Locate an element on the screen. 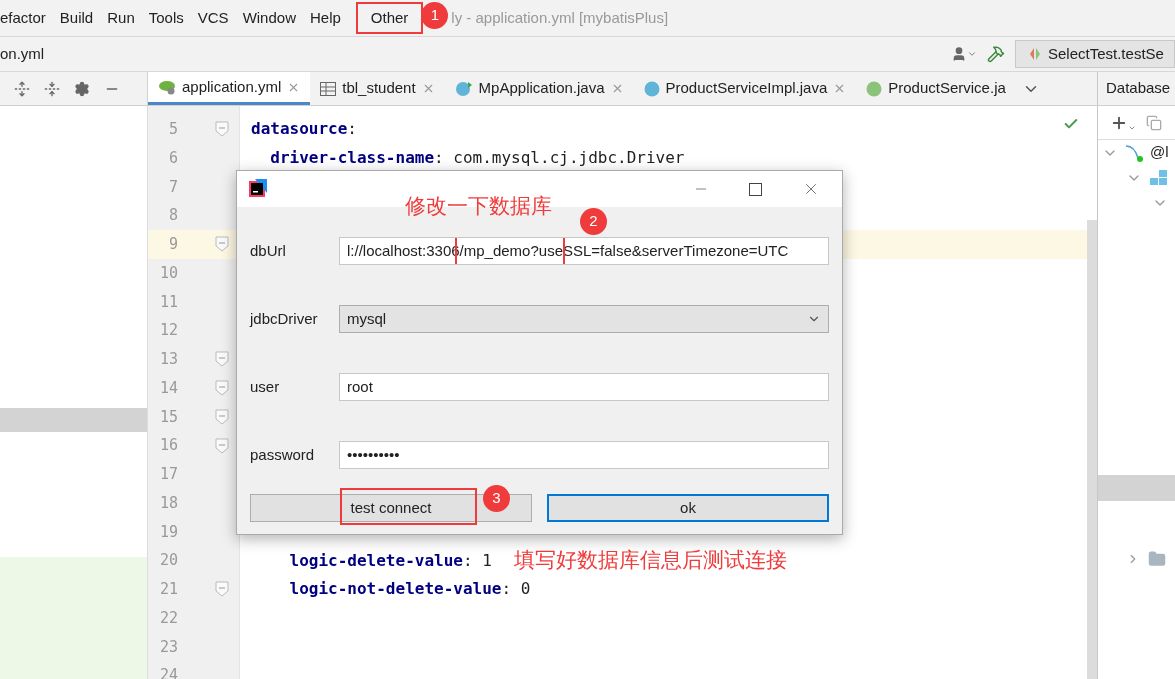 This screenshot has height=679, width=1175. line-number: 19 is located at coordinates (168, 532).